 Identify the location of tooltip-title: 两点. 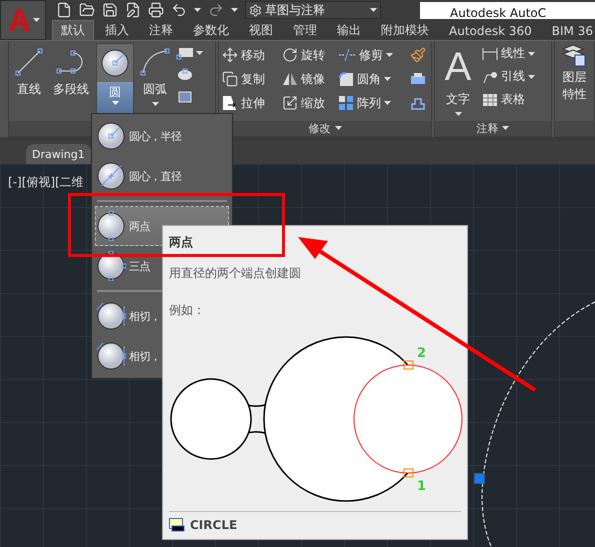
(181, 242).